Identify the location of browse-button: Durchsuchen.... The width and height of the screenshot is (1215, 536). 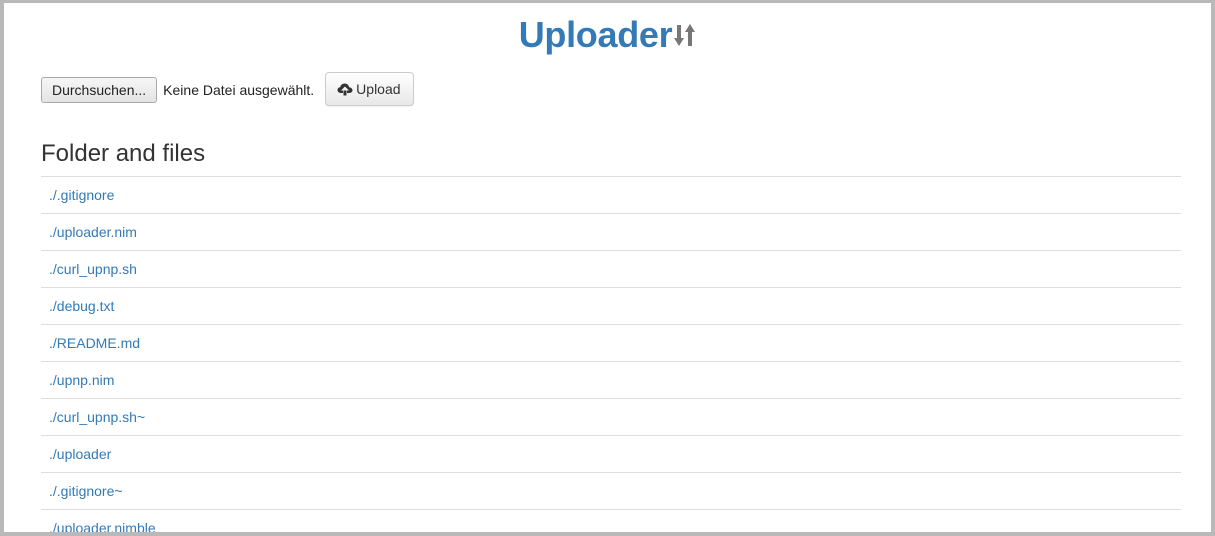
(99, 90).